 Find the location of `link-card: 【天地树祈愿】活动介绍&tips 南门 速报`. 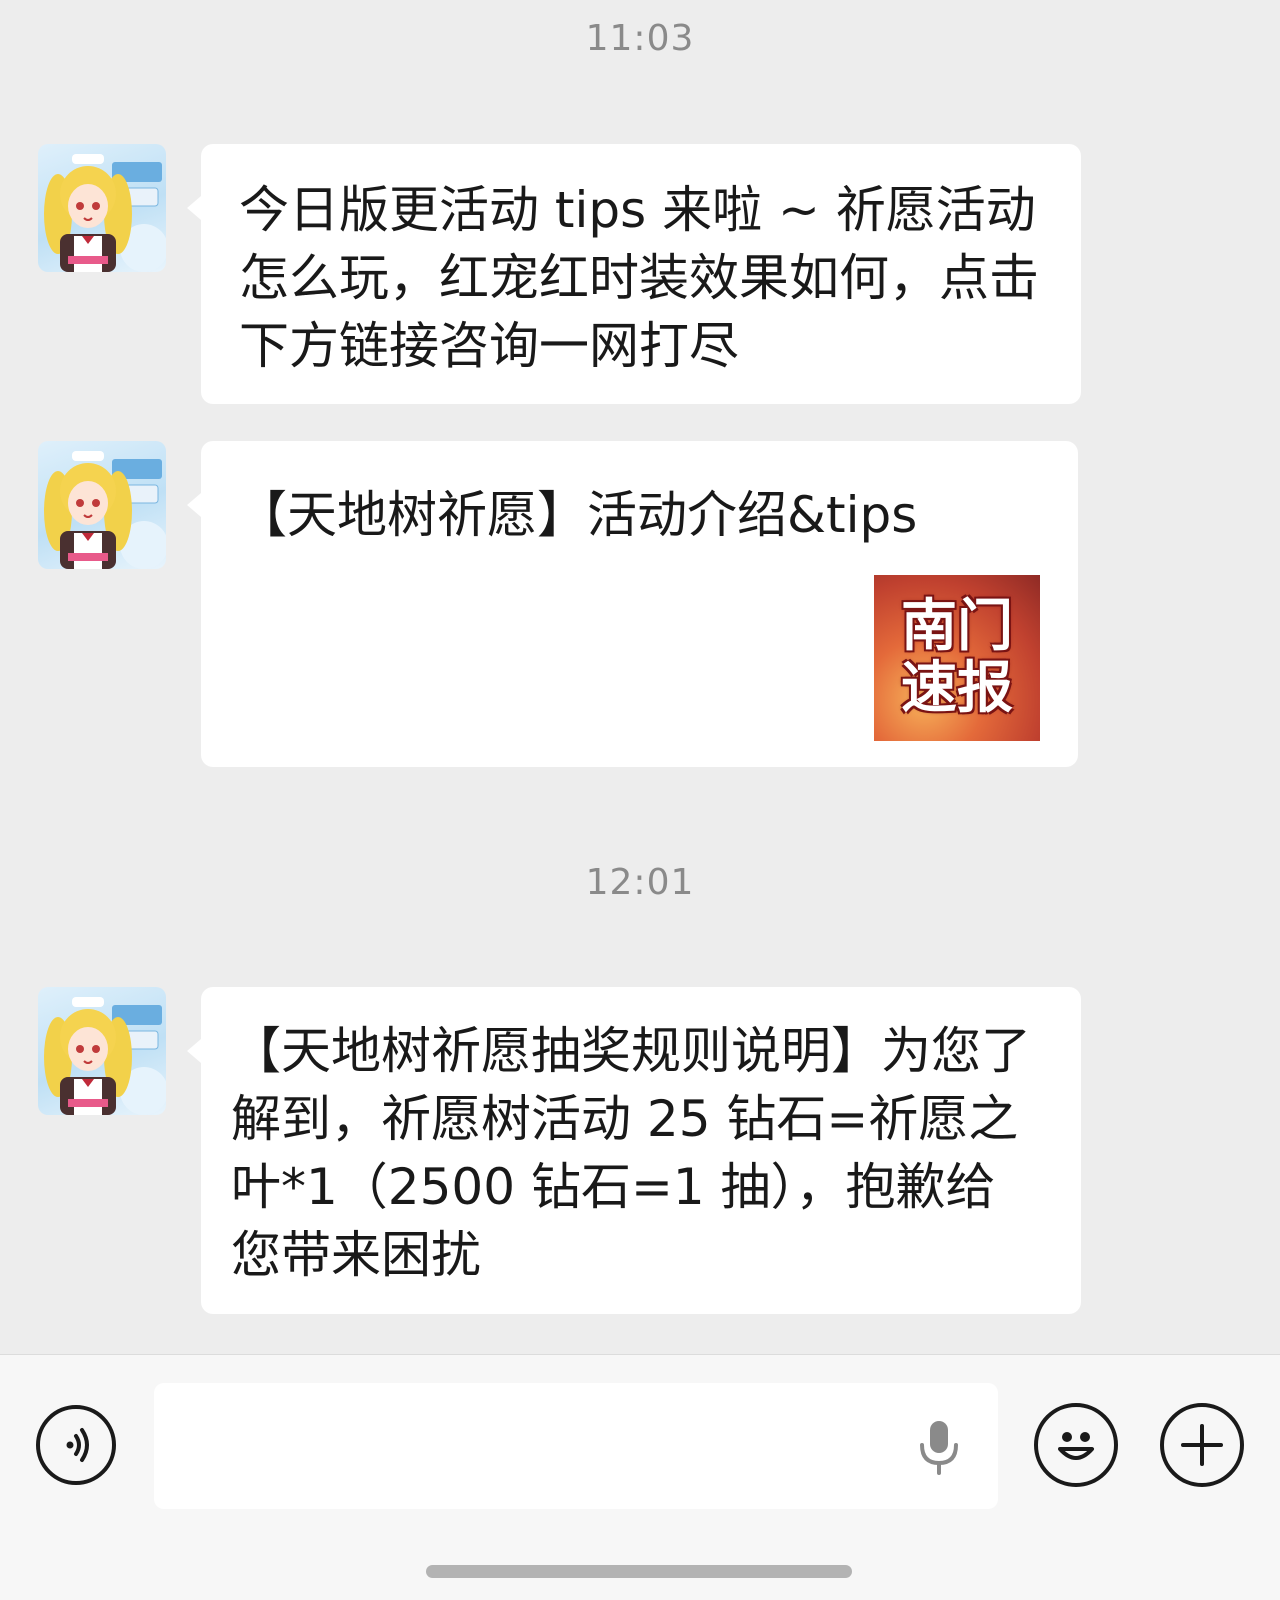

link-card: 【天地树祈愿】活动介绍&tips 南门 速报 is located at coordinates (632, 604).